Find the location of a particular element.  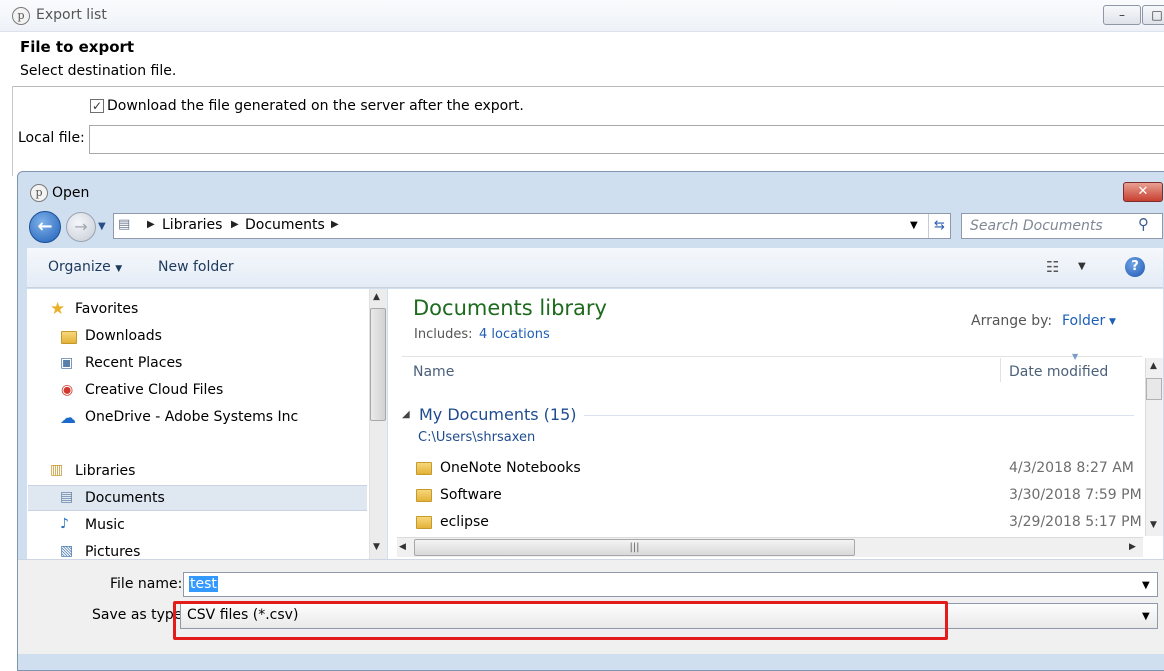

search-icon: ⚲ is located at coordinates (1143, 224).